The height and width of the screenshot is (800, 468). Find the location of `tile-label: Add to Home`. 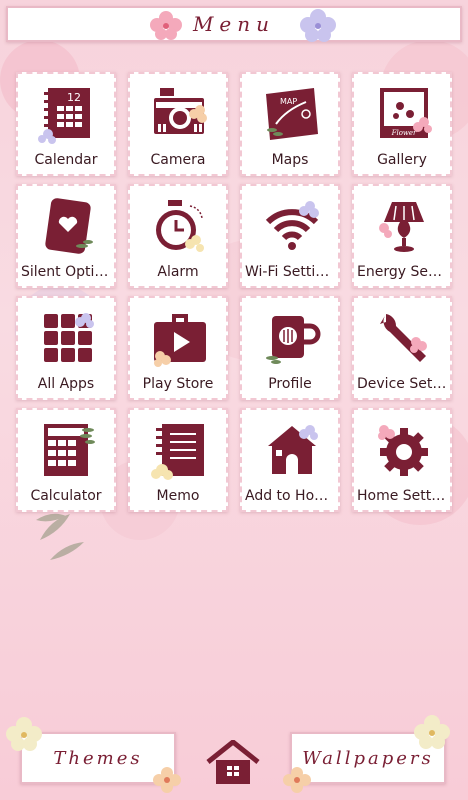

tile-label: Add to Home is located at coordinates (291, 496).